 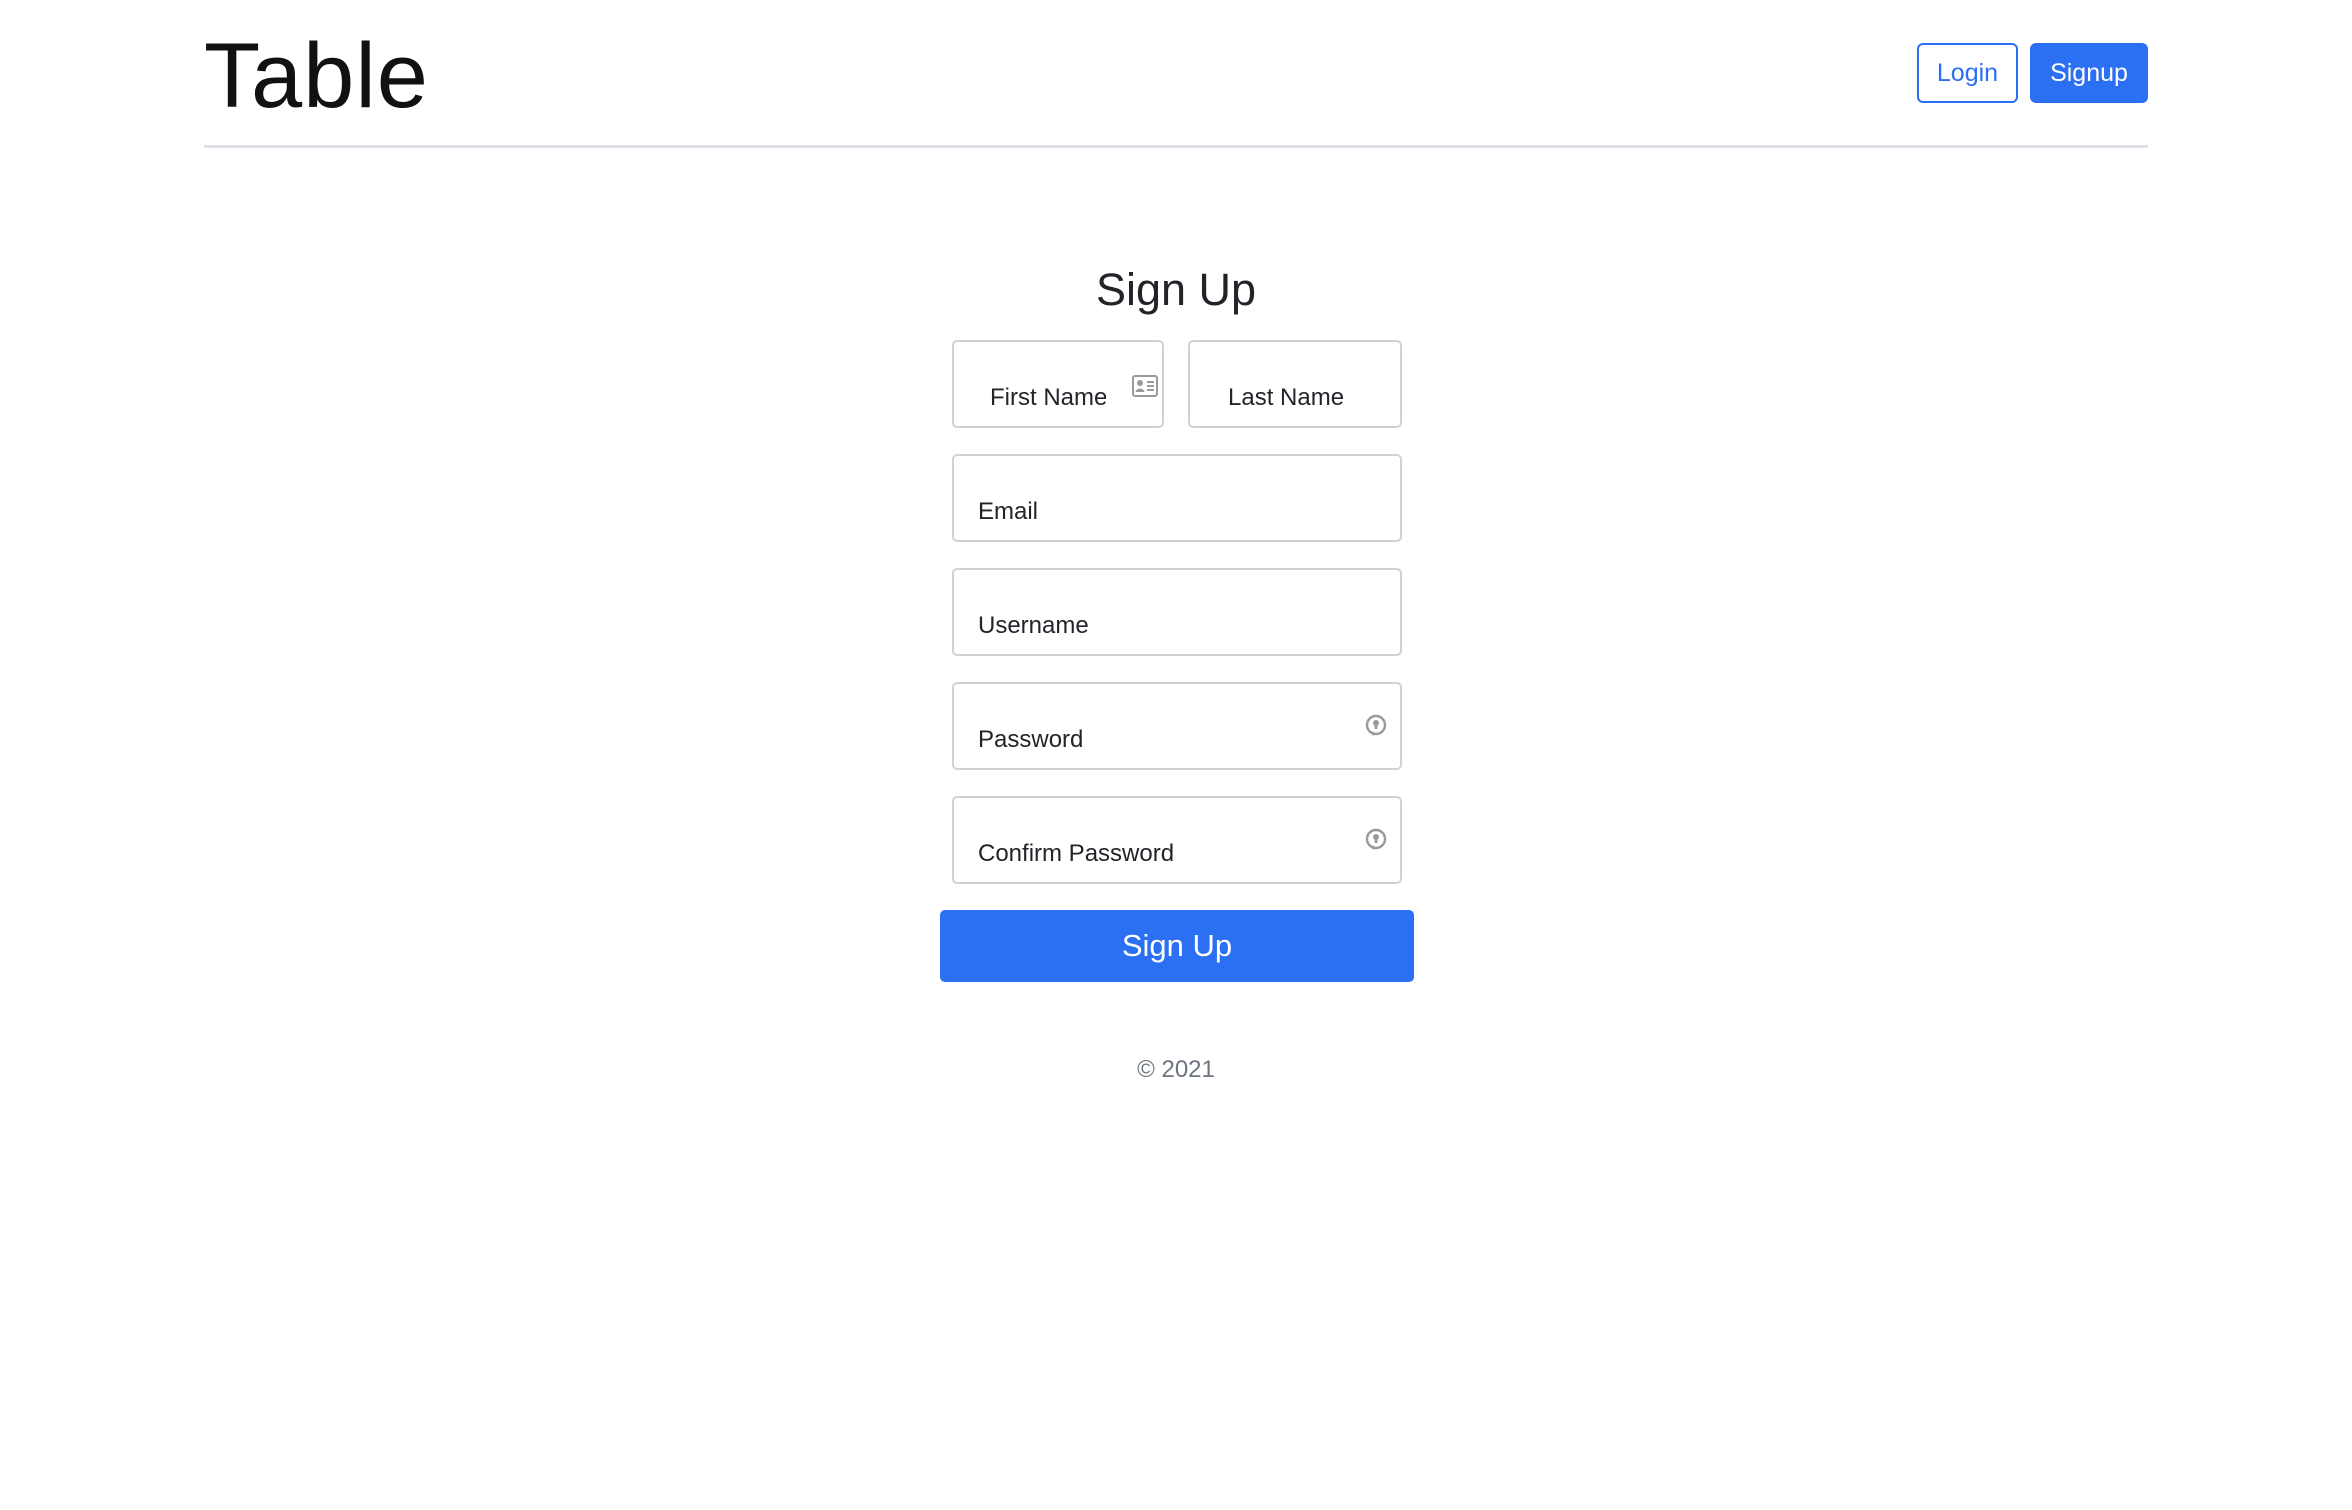 What do you see at coordinates (1176, 1069) in the screenshot?
I see `footer-copyright: © 2021` at bounding box center [1176, 1069].